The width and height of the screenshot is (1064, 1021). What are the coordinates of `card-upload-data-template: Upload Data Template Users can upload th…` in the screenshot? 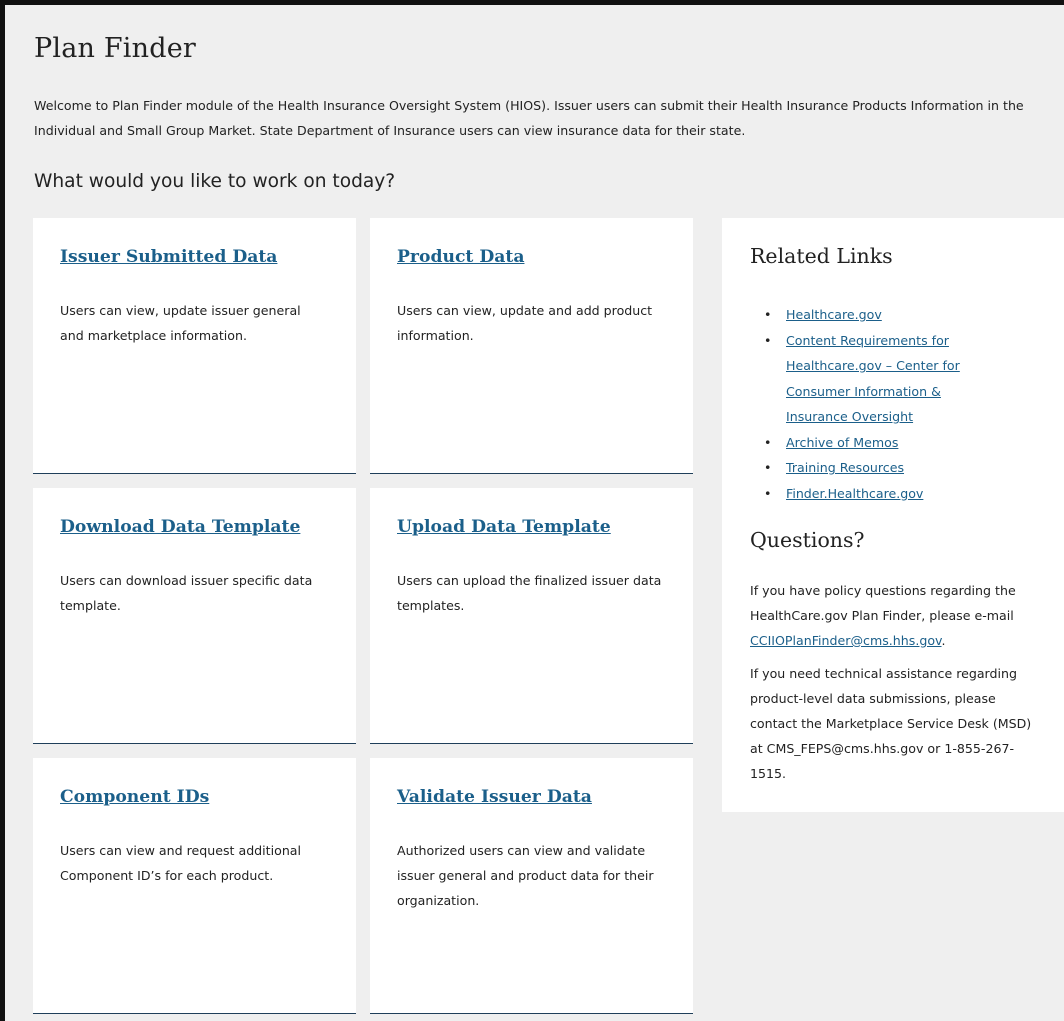 It's located at (531, 616).